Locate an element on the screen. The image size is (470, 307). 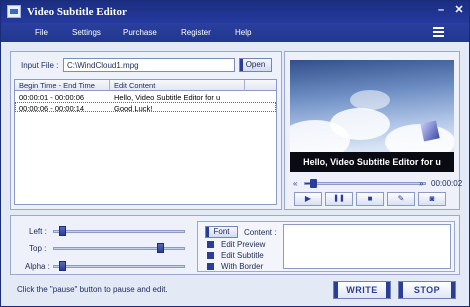
edit-preview-label: Edit Preview is located at coordinates (243, 244).